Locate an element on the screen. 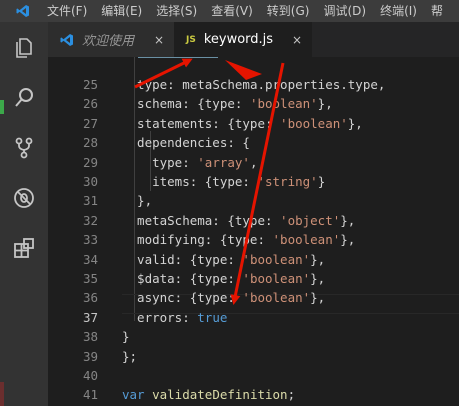 The height and width of the screenshot is (406, 459). code-line: 40 is located at coordinates (253, 376).